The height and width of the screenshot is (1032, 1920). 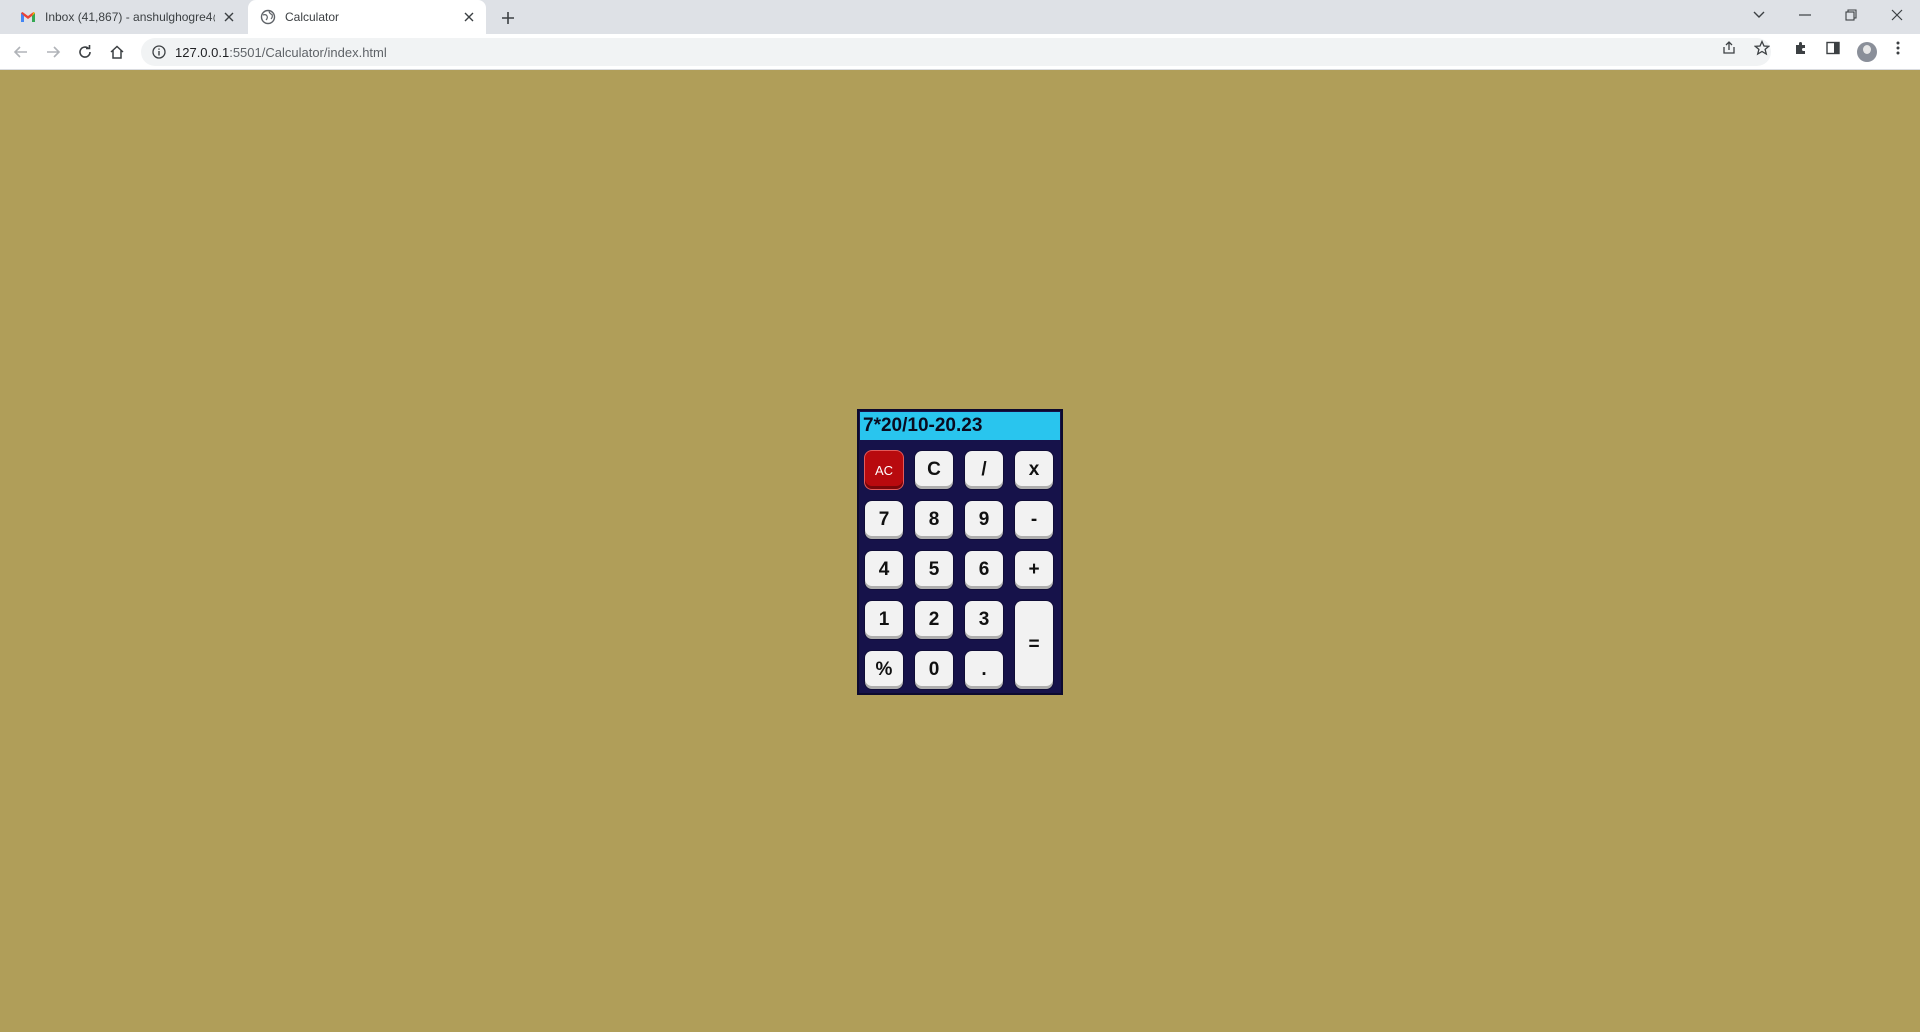 I want to click on arrow-right-icon, so click(x=54, y=52).